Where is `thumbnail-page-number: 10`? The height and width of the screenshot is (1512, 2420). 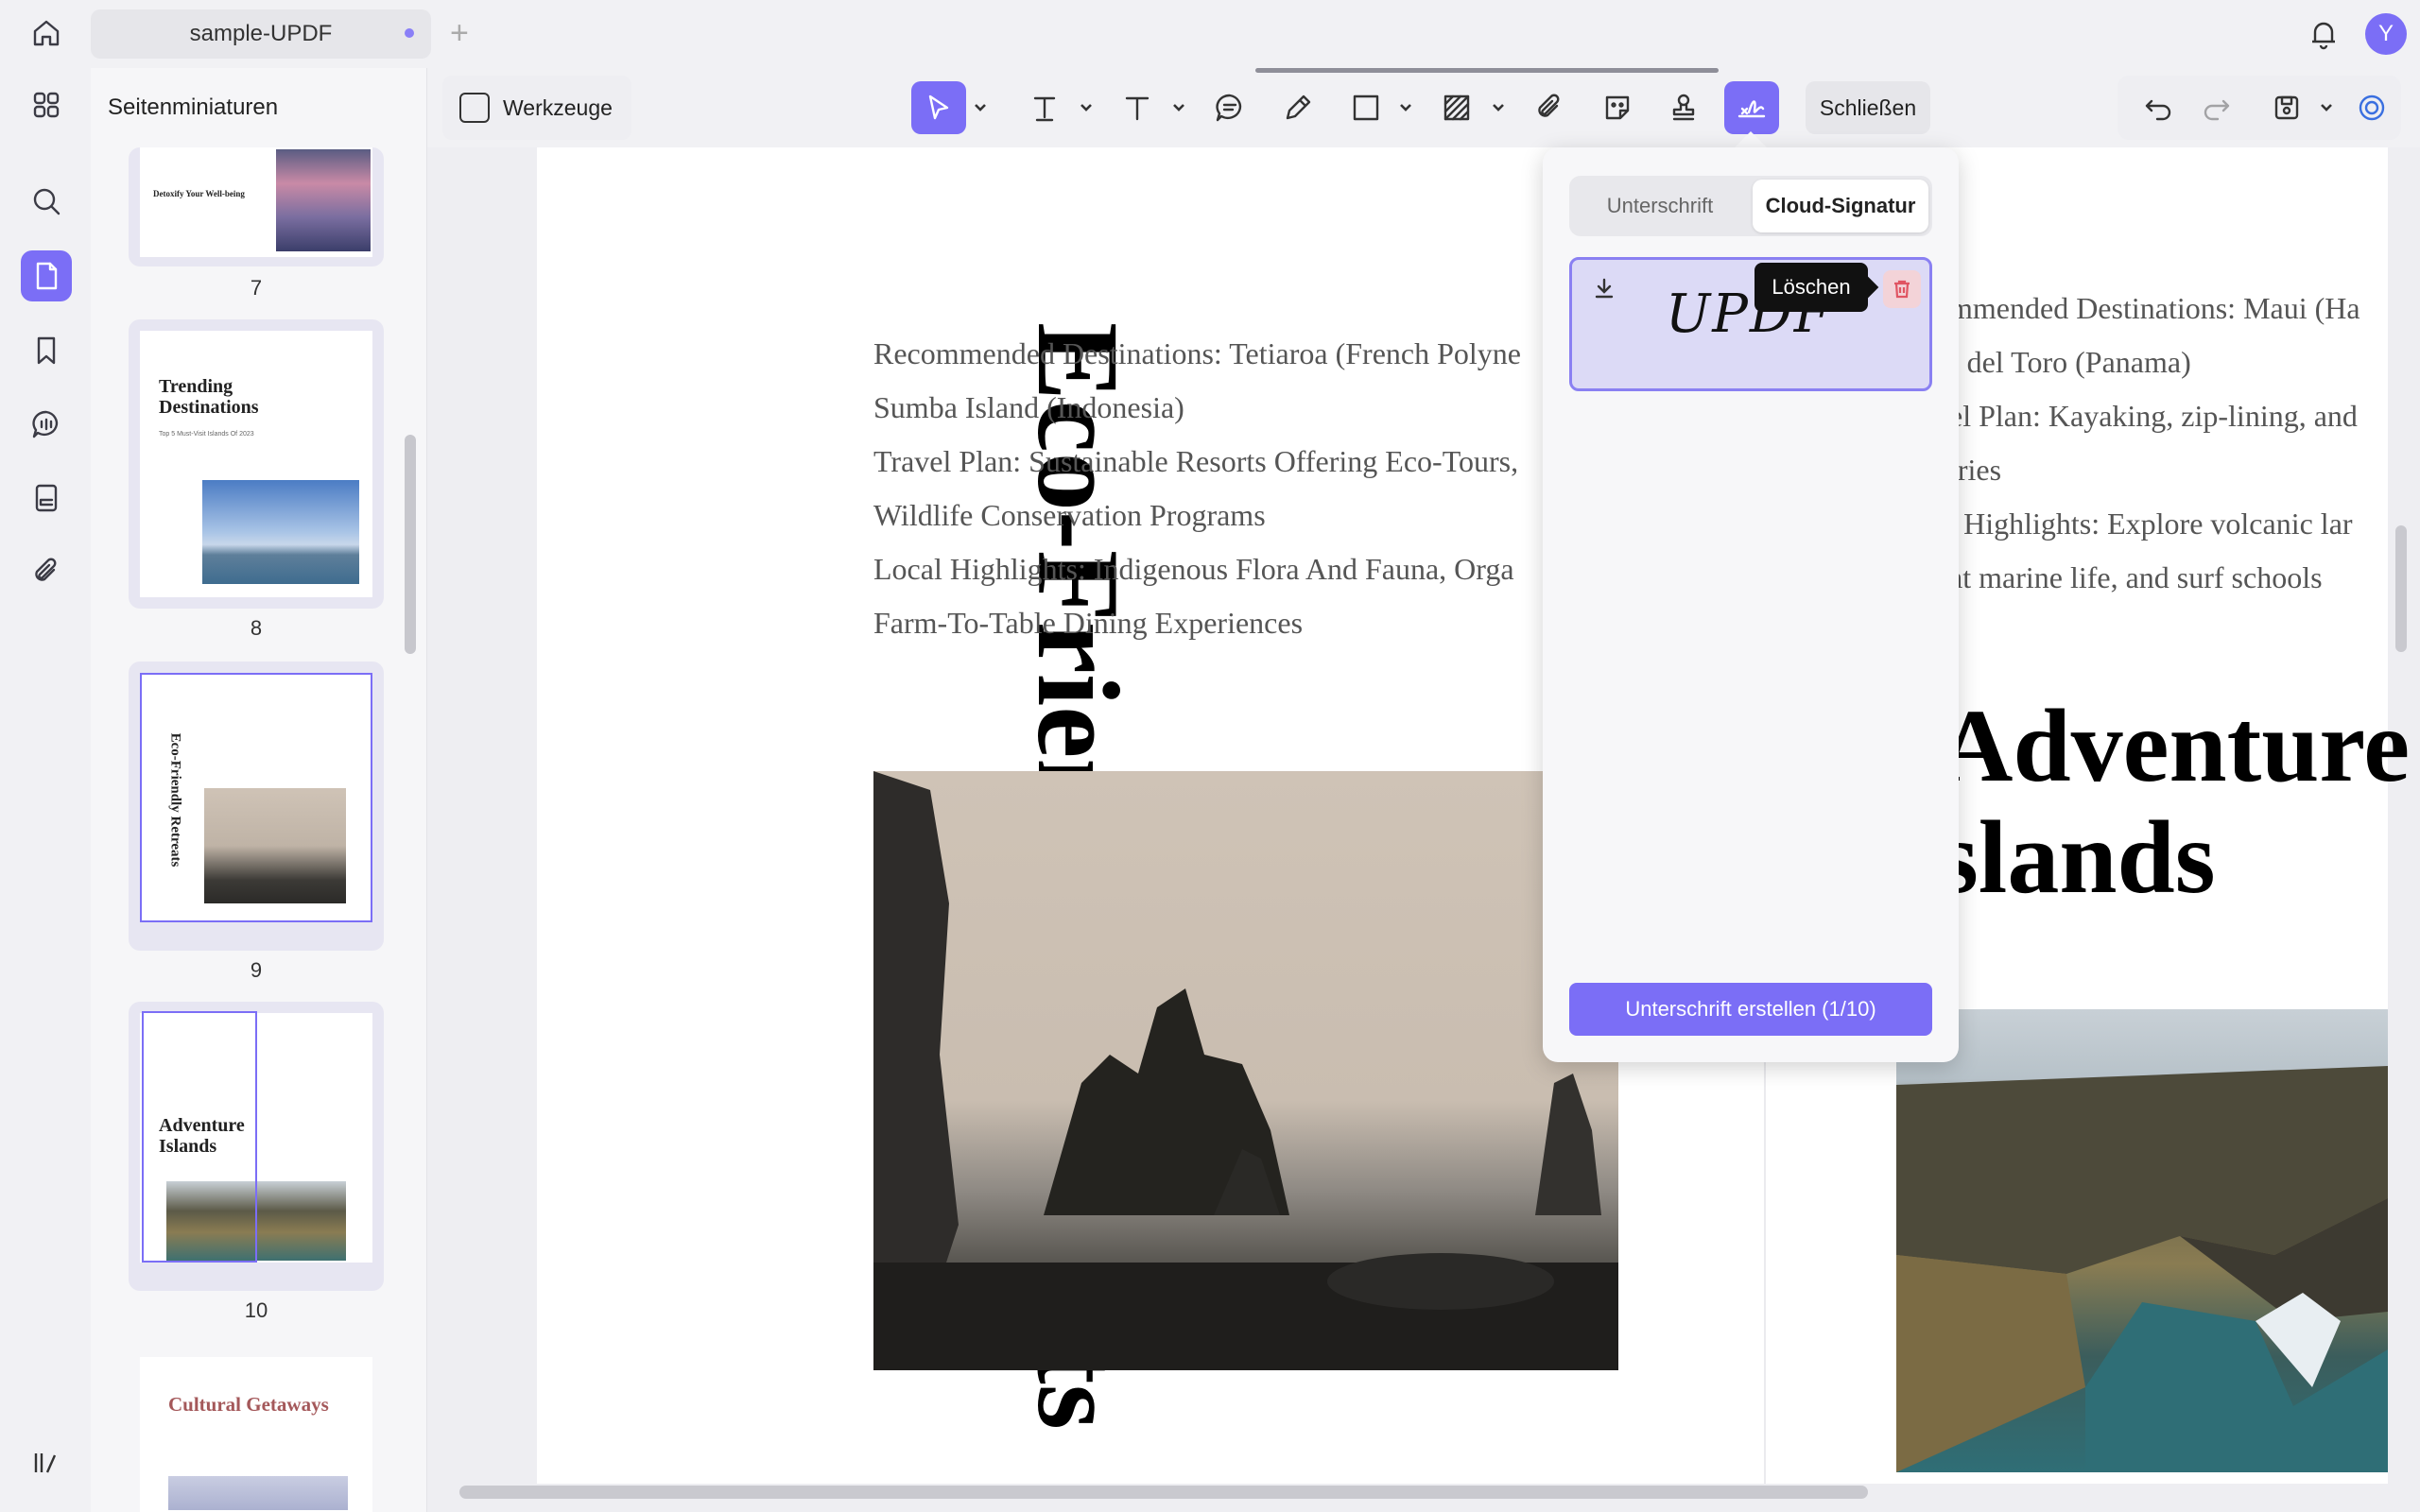 thumbnail-page-number: 10 is located at coordinates (256, 1310).